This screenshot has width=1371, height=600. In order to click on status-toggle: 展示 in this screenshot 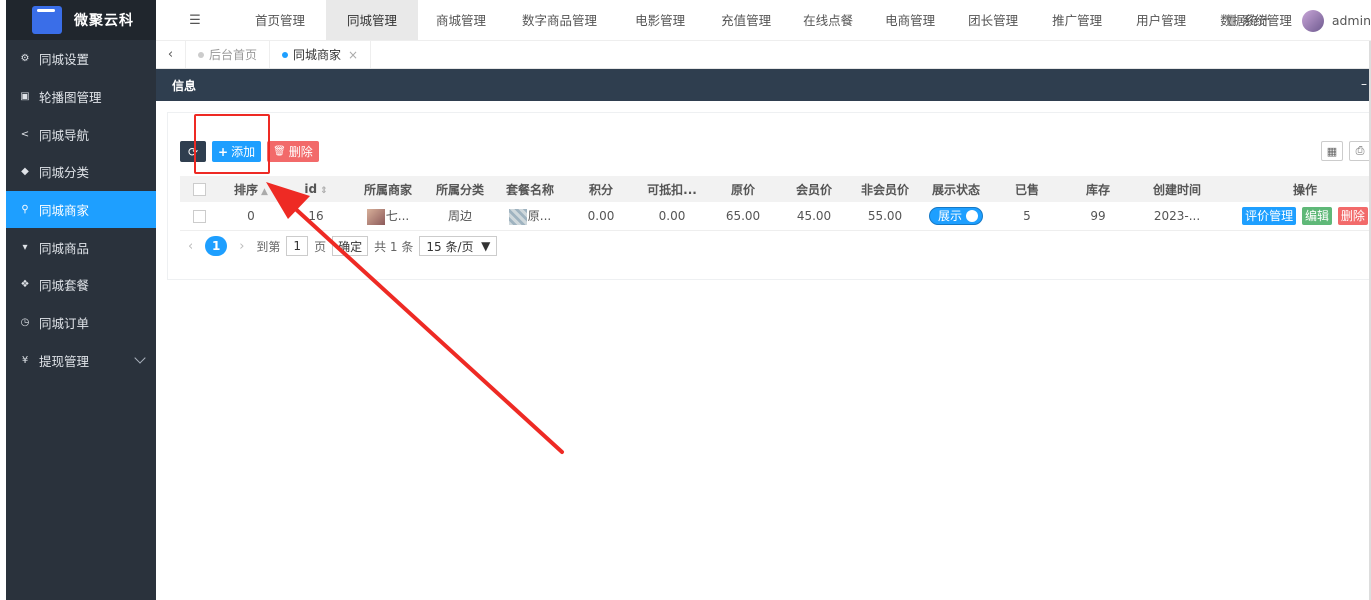, I will do `click(955, 215)`.